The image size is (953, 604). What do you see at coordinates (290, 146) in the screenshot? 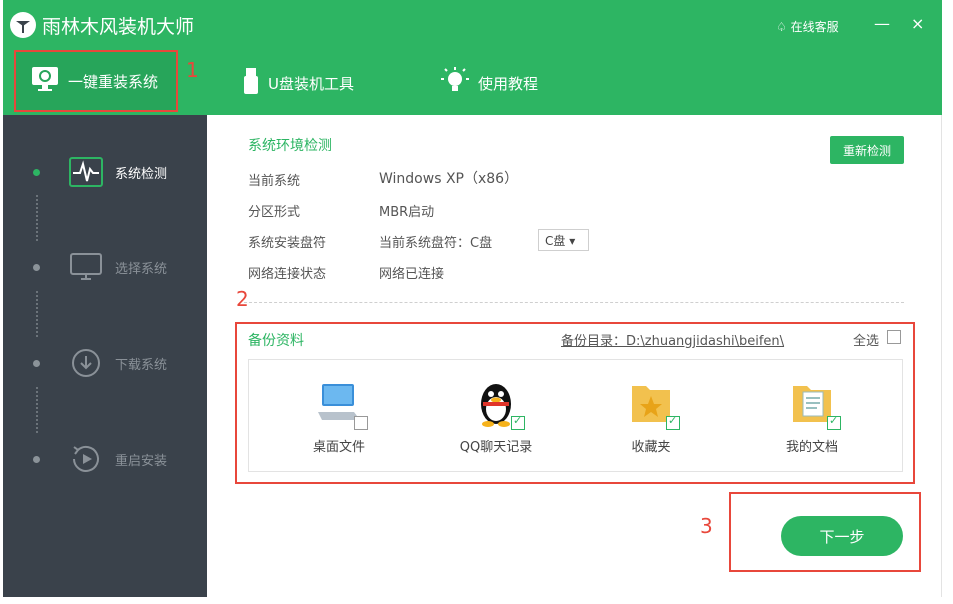
I see `env-check-title: 系统环境检测` at bounding box center [290, 146].